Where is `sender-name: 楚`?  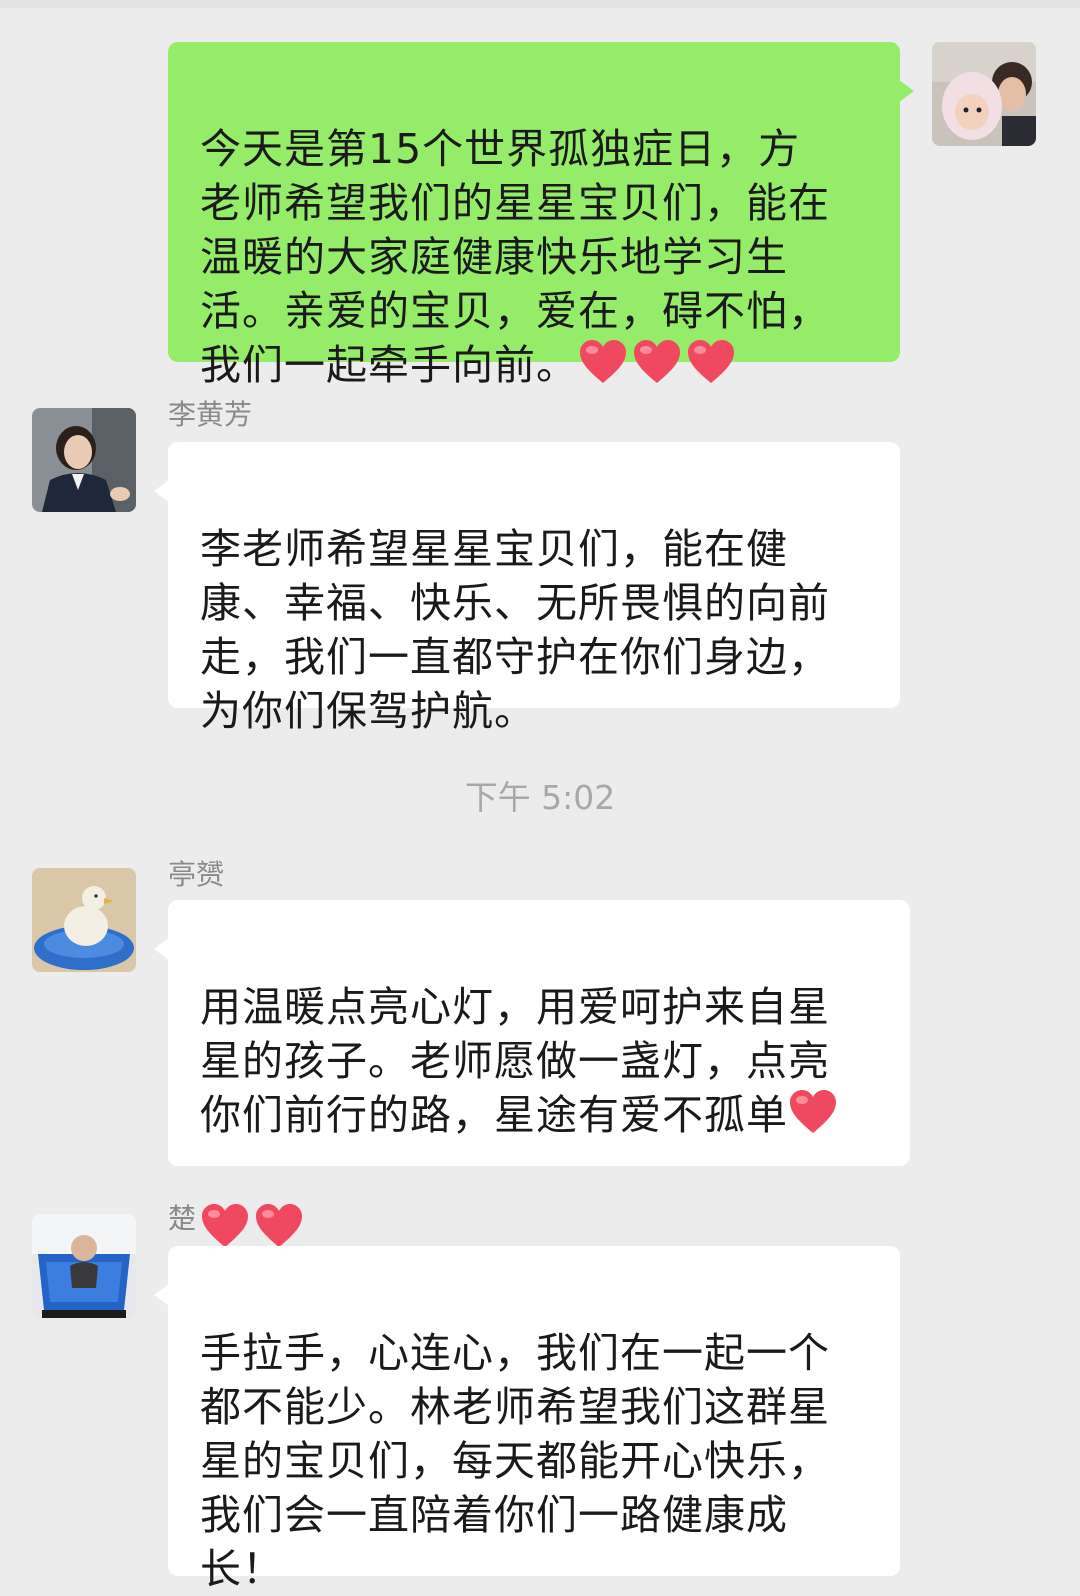 sender-name: 楚 is located at coordinates (182, 1218).